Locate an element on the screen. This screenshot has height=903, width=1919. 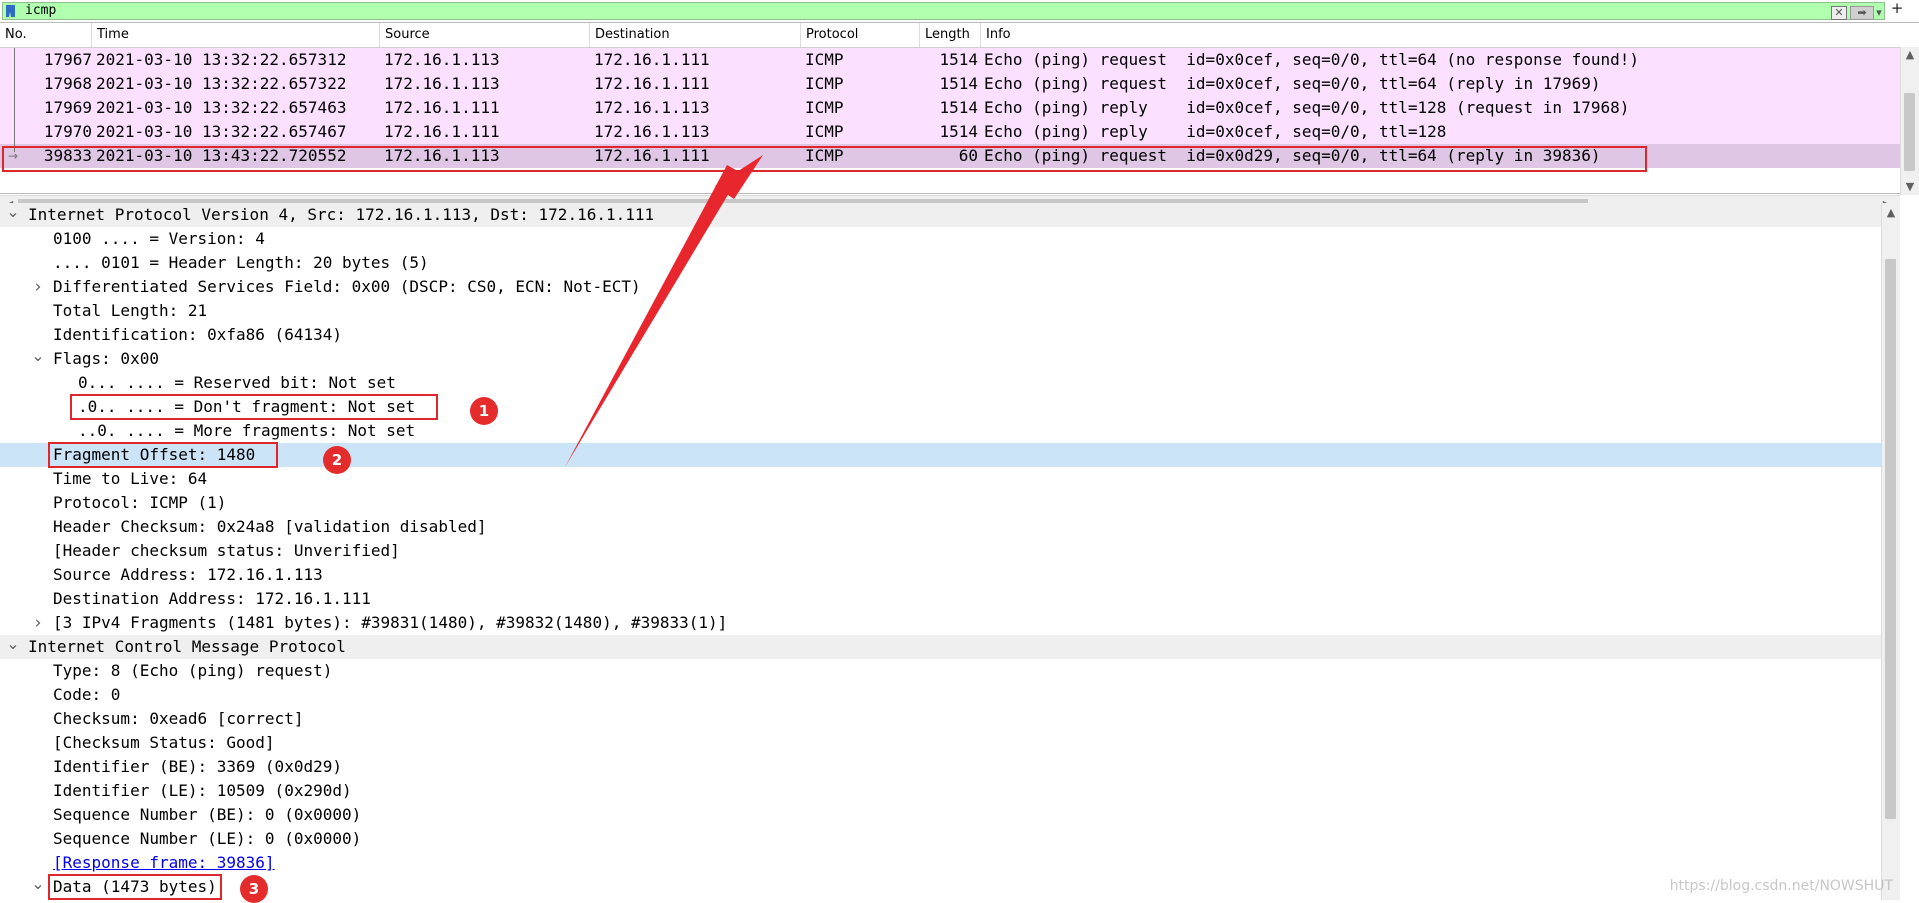
annotation-badge-1: 1 is located at coordinates (484, 411).